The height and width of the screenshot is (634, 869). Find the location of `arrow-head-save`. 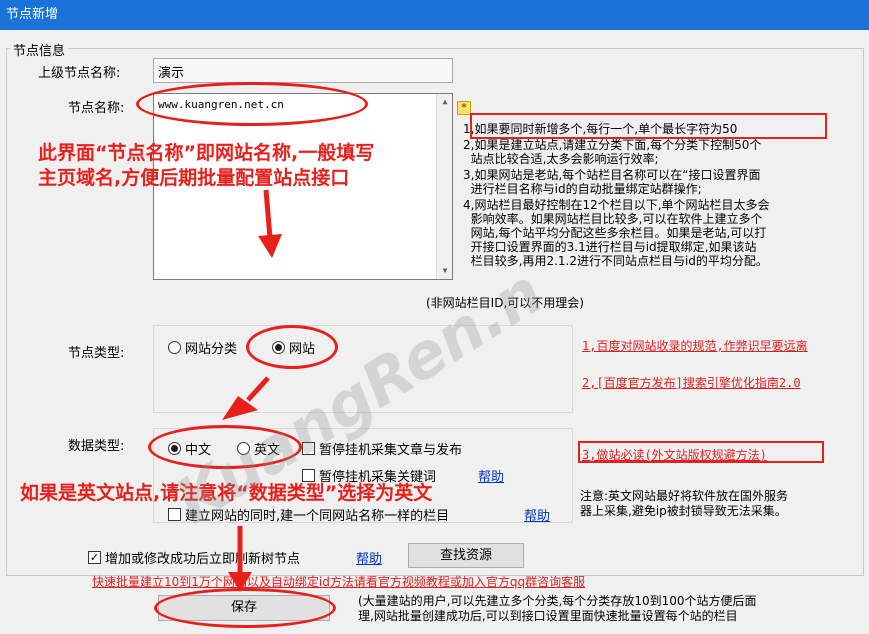

arrow-head-save is located at coordinates (240, 582).